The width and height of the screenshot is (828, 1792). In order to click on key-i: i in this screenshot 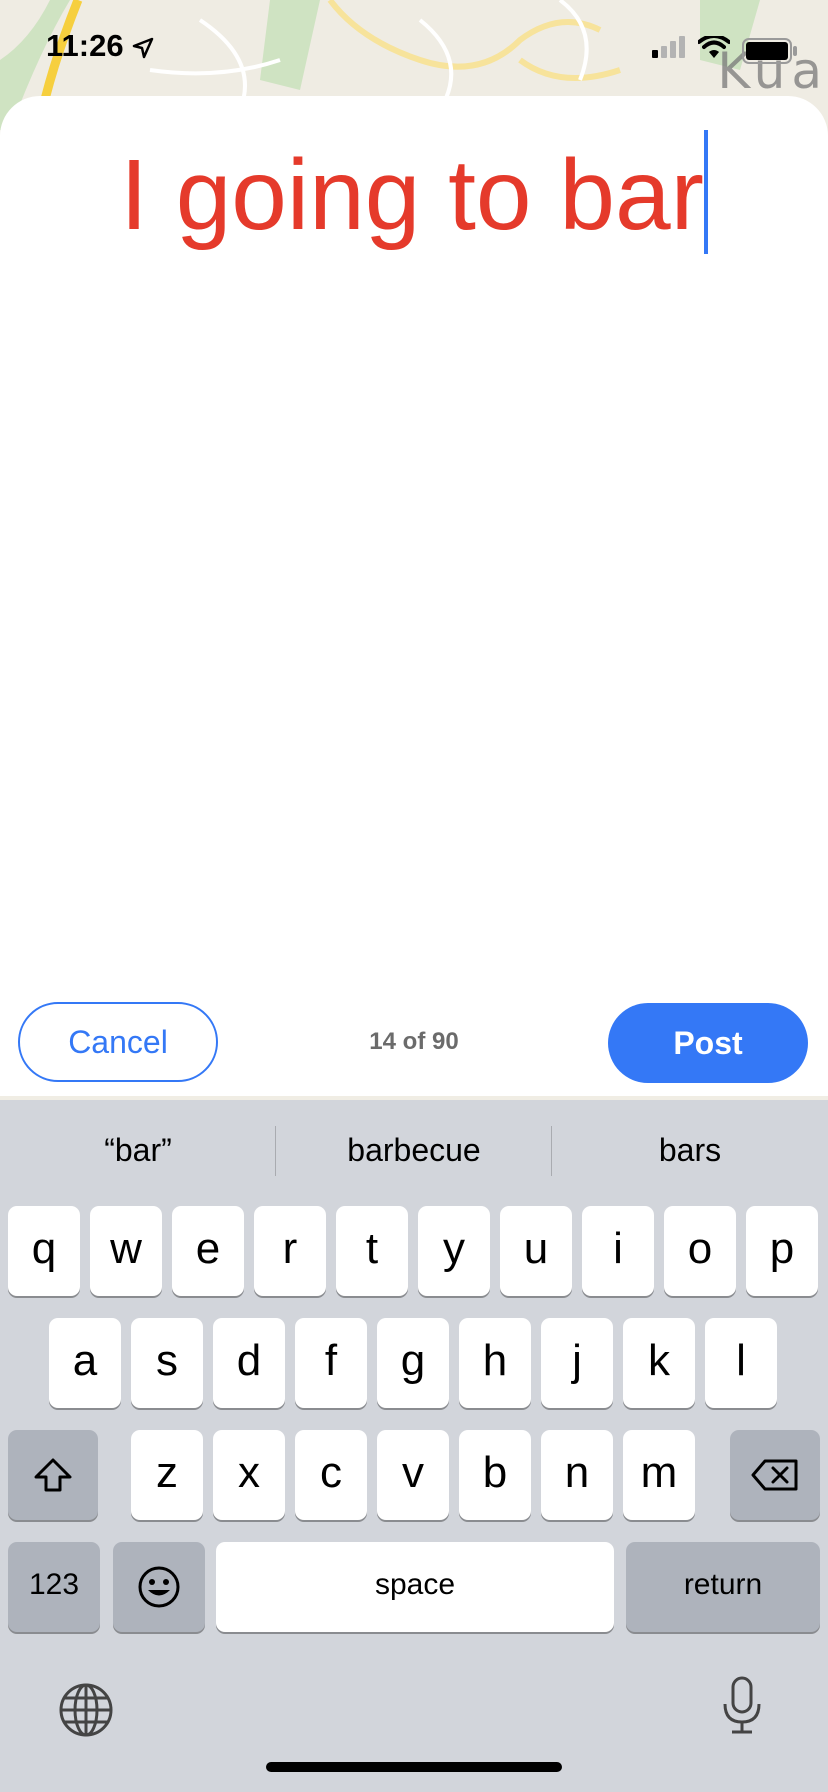, I will do `click(618, 1251)`.